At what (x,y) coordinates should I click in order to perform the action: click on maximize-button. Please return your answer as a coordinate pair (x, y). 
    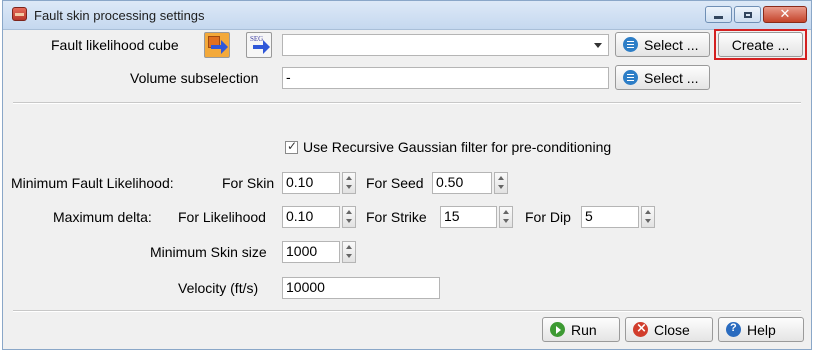
    Looking at the image, I should click on (747, 14).